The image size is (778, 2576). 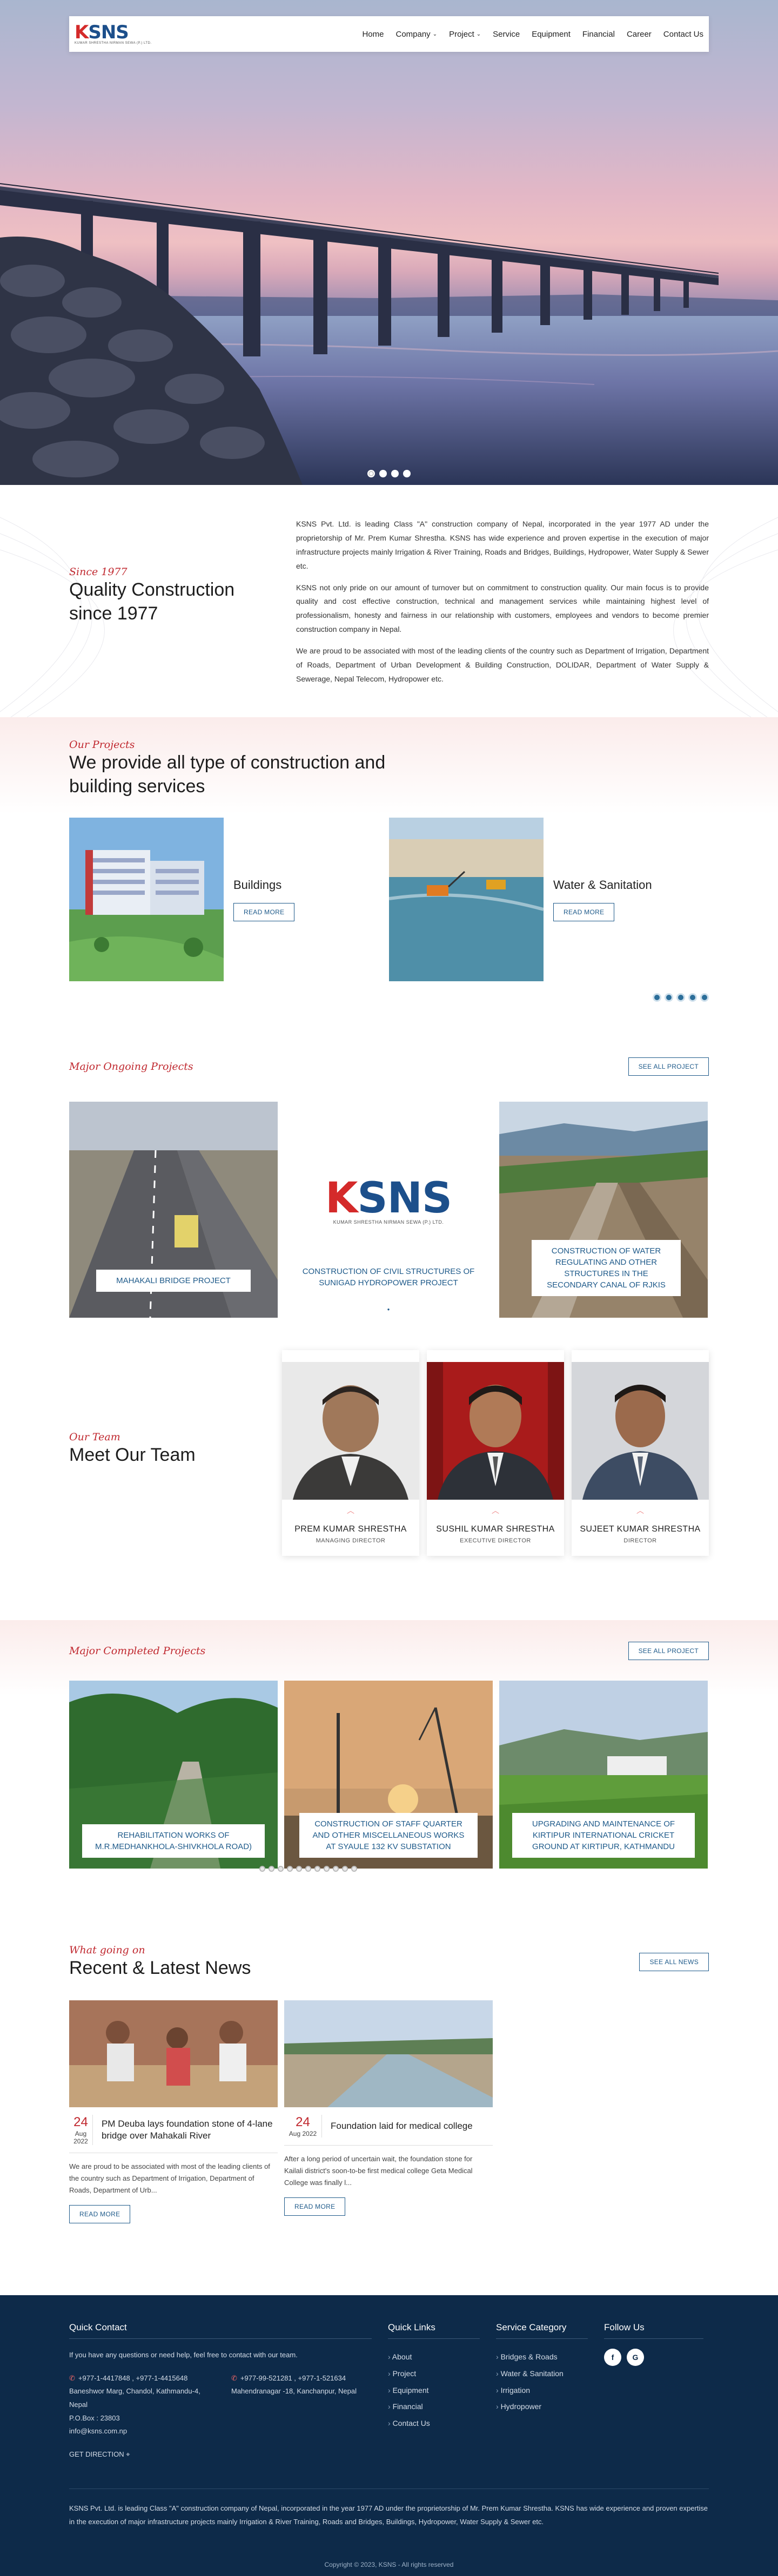 What do you see at coordinates (350, 1453) in the screenshot?
I see `team-member-card: ︿ PREM KUMAR SHRESTHA MANAGING DIRECTOR` at bounding box center [350, 1453].